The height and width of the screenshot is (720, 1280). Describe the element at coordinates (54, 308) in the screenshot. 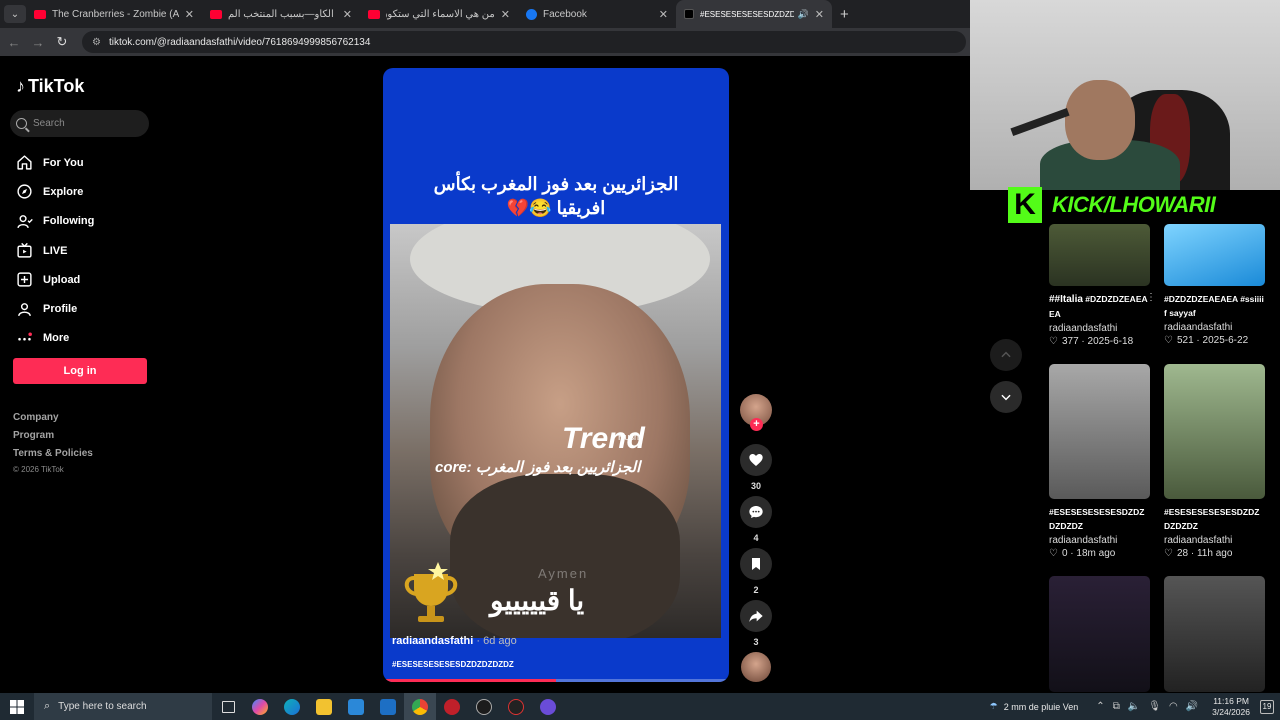

I see `sidebar-item-profile: Profile` at that location.